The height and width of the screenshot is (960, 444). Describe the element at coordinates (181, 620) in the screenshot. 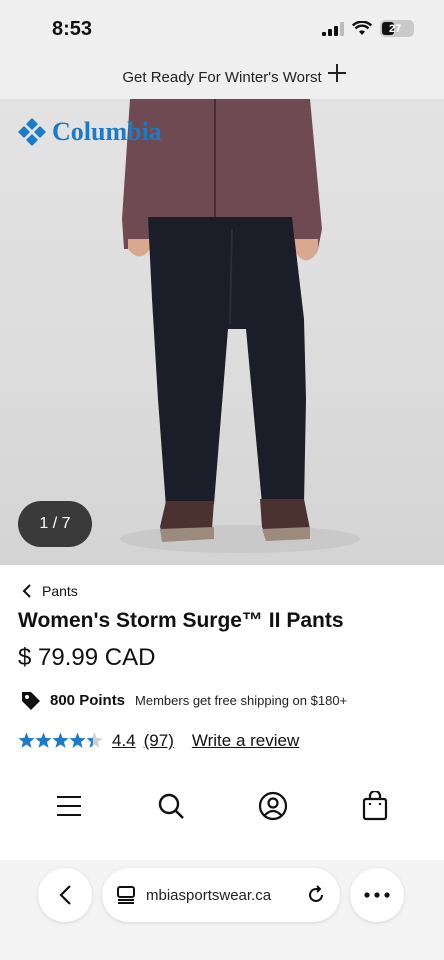

I see `product-title: Women's Storm Surge™ II Pants` at that location.